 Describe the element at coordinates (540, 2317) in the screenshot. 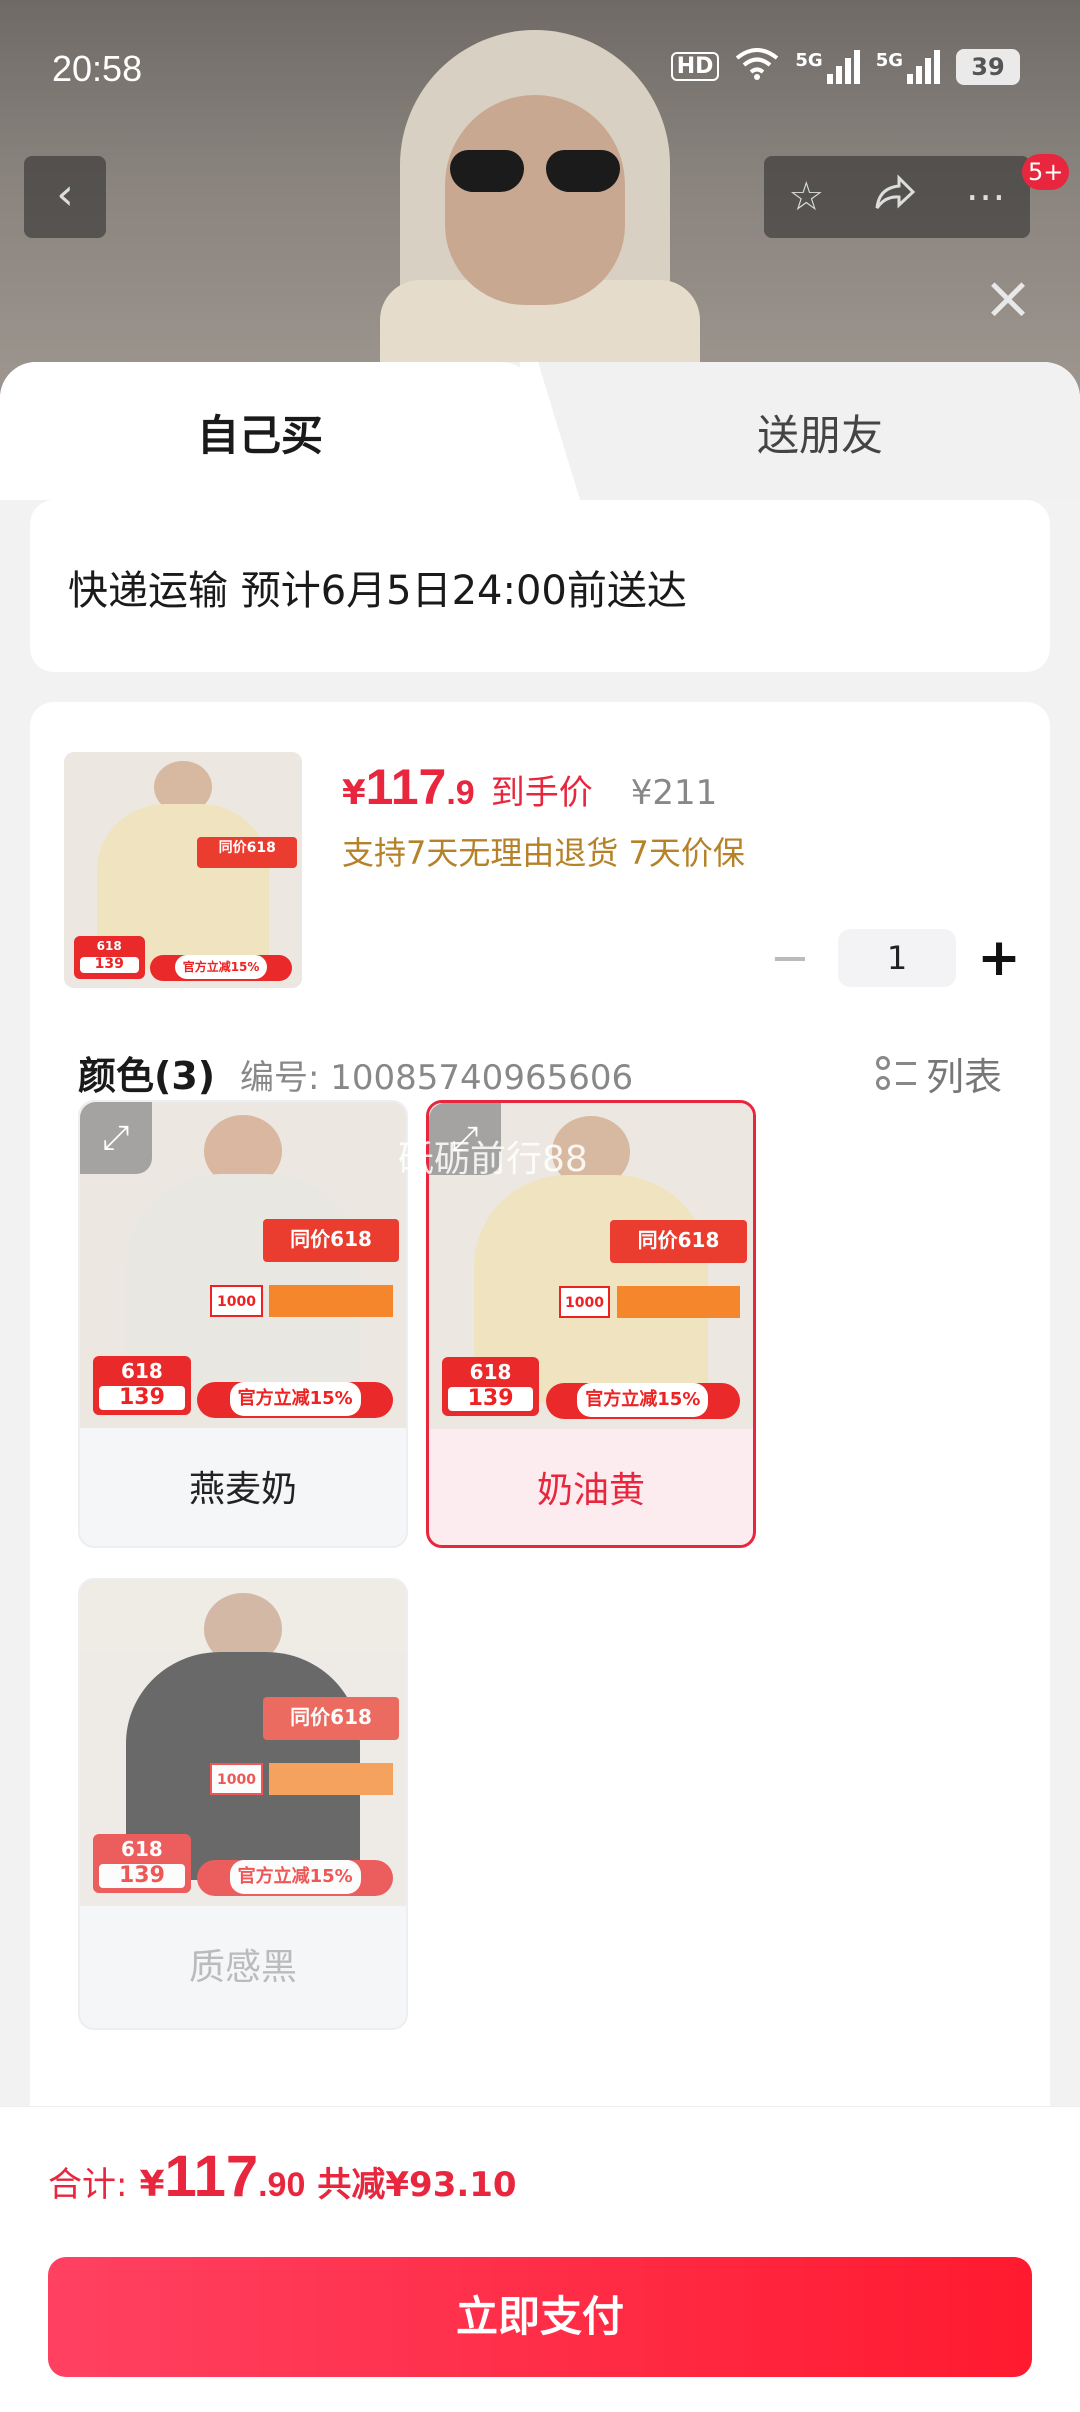

I see `pay-now-button: 立即支付` at that location.